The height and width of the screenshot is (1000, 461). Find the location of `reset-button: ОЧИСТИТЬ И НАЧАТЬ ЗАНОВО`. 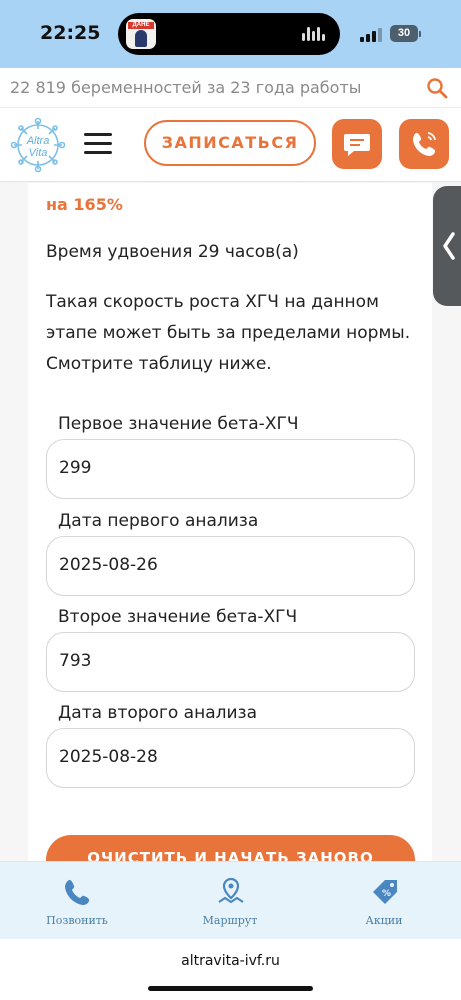

reset-button: ОЧИСТИТЬ И НАЧАТЬ ЗАНОВО is located at coordinates (230, 848).